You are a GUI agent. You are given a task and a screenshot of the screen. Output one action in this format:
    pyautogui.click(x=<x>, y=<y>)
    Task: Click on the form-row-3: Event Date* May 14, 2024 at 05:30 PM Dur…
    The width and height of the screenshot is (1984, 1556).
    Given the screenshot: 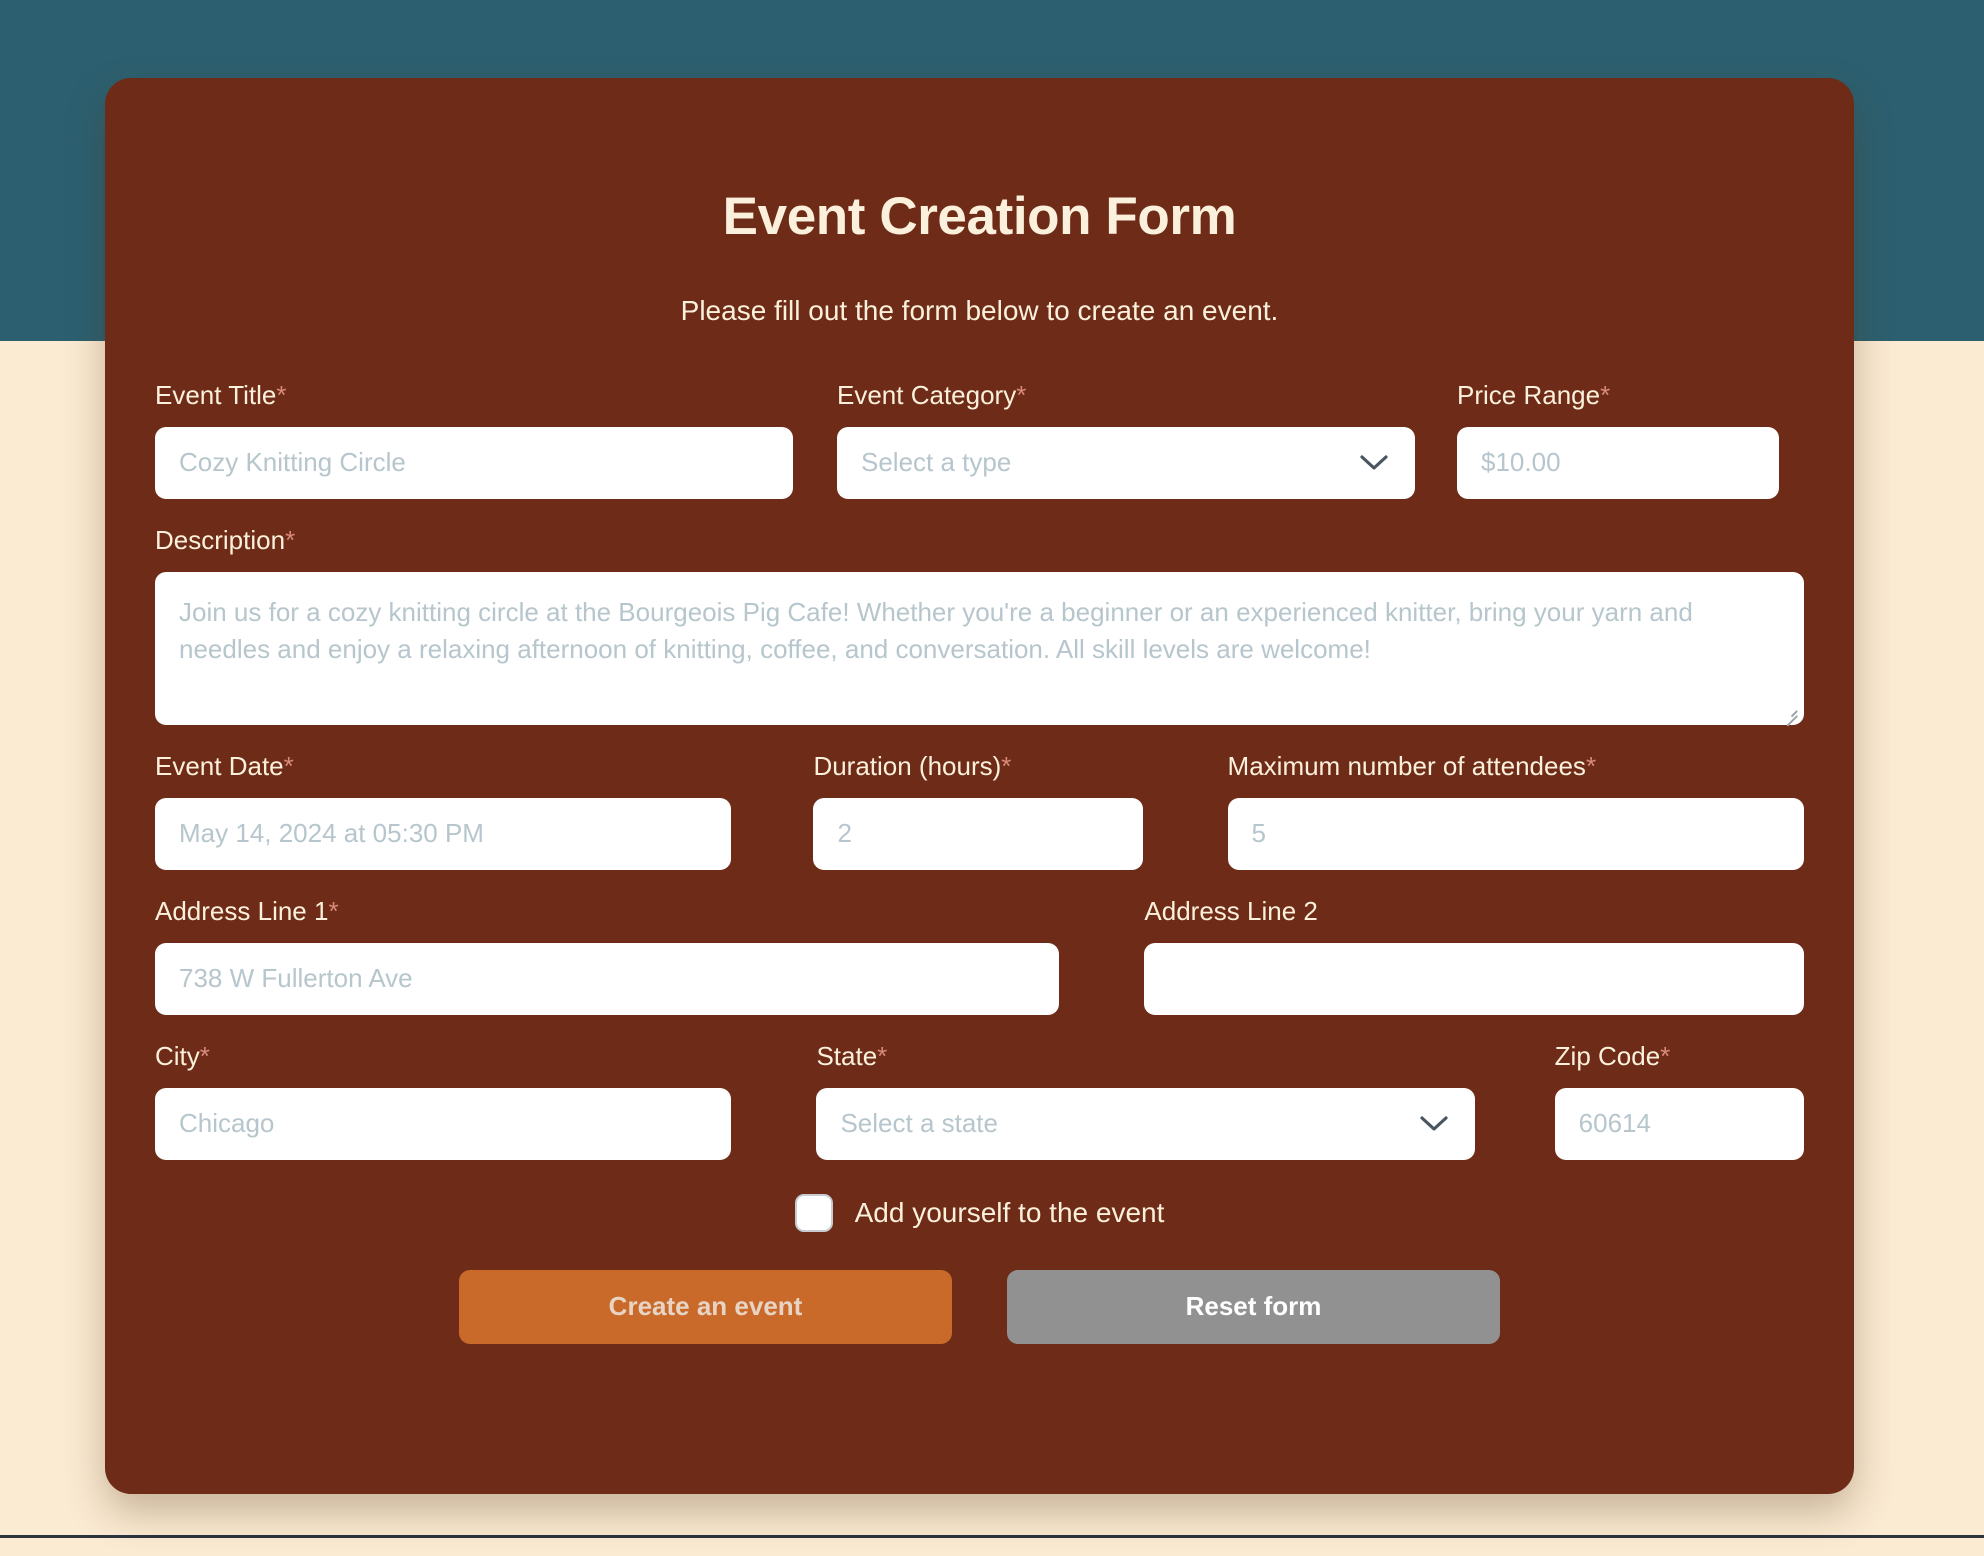 What is the action you would take?
    pyautogui.click(x=979, y=810)
    